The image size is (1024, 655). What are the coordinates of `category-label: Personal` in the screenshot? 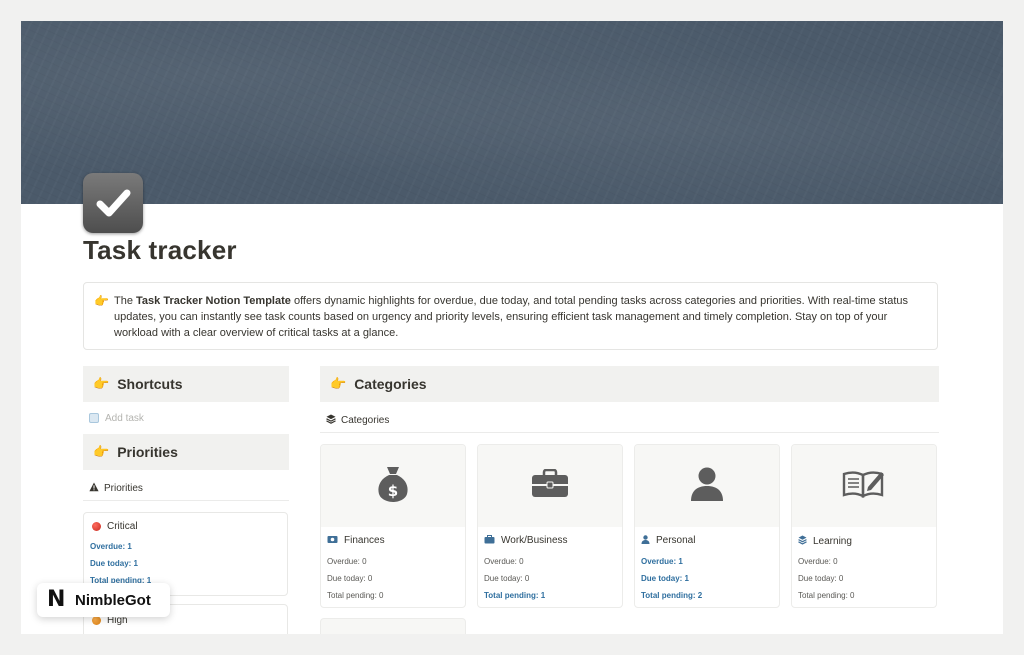 It's located at (676, 540).